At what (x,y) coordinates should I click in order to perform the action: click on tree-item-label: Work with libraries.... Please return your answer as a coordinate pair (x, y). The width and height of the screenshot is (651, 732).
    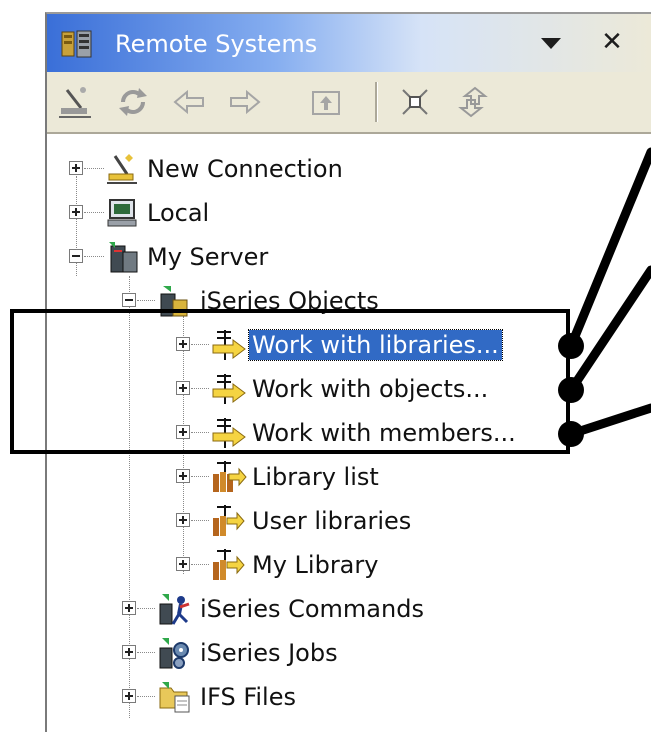
    Looking at the image, I should click on (375, 345).